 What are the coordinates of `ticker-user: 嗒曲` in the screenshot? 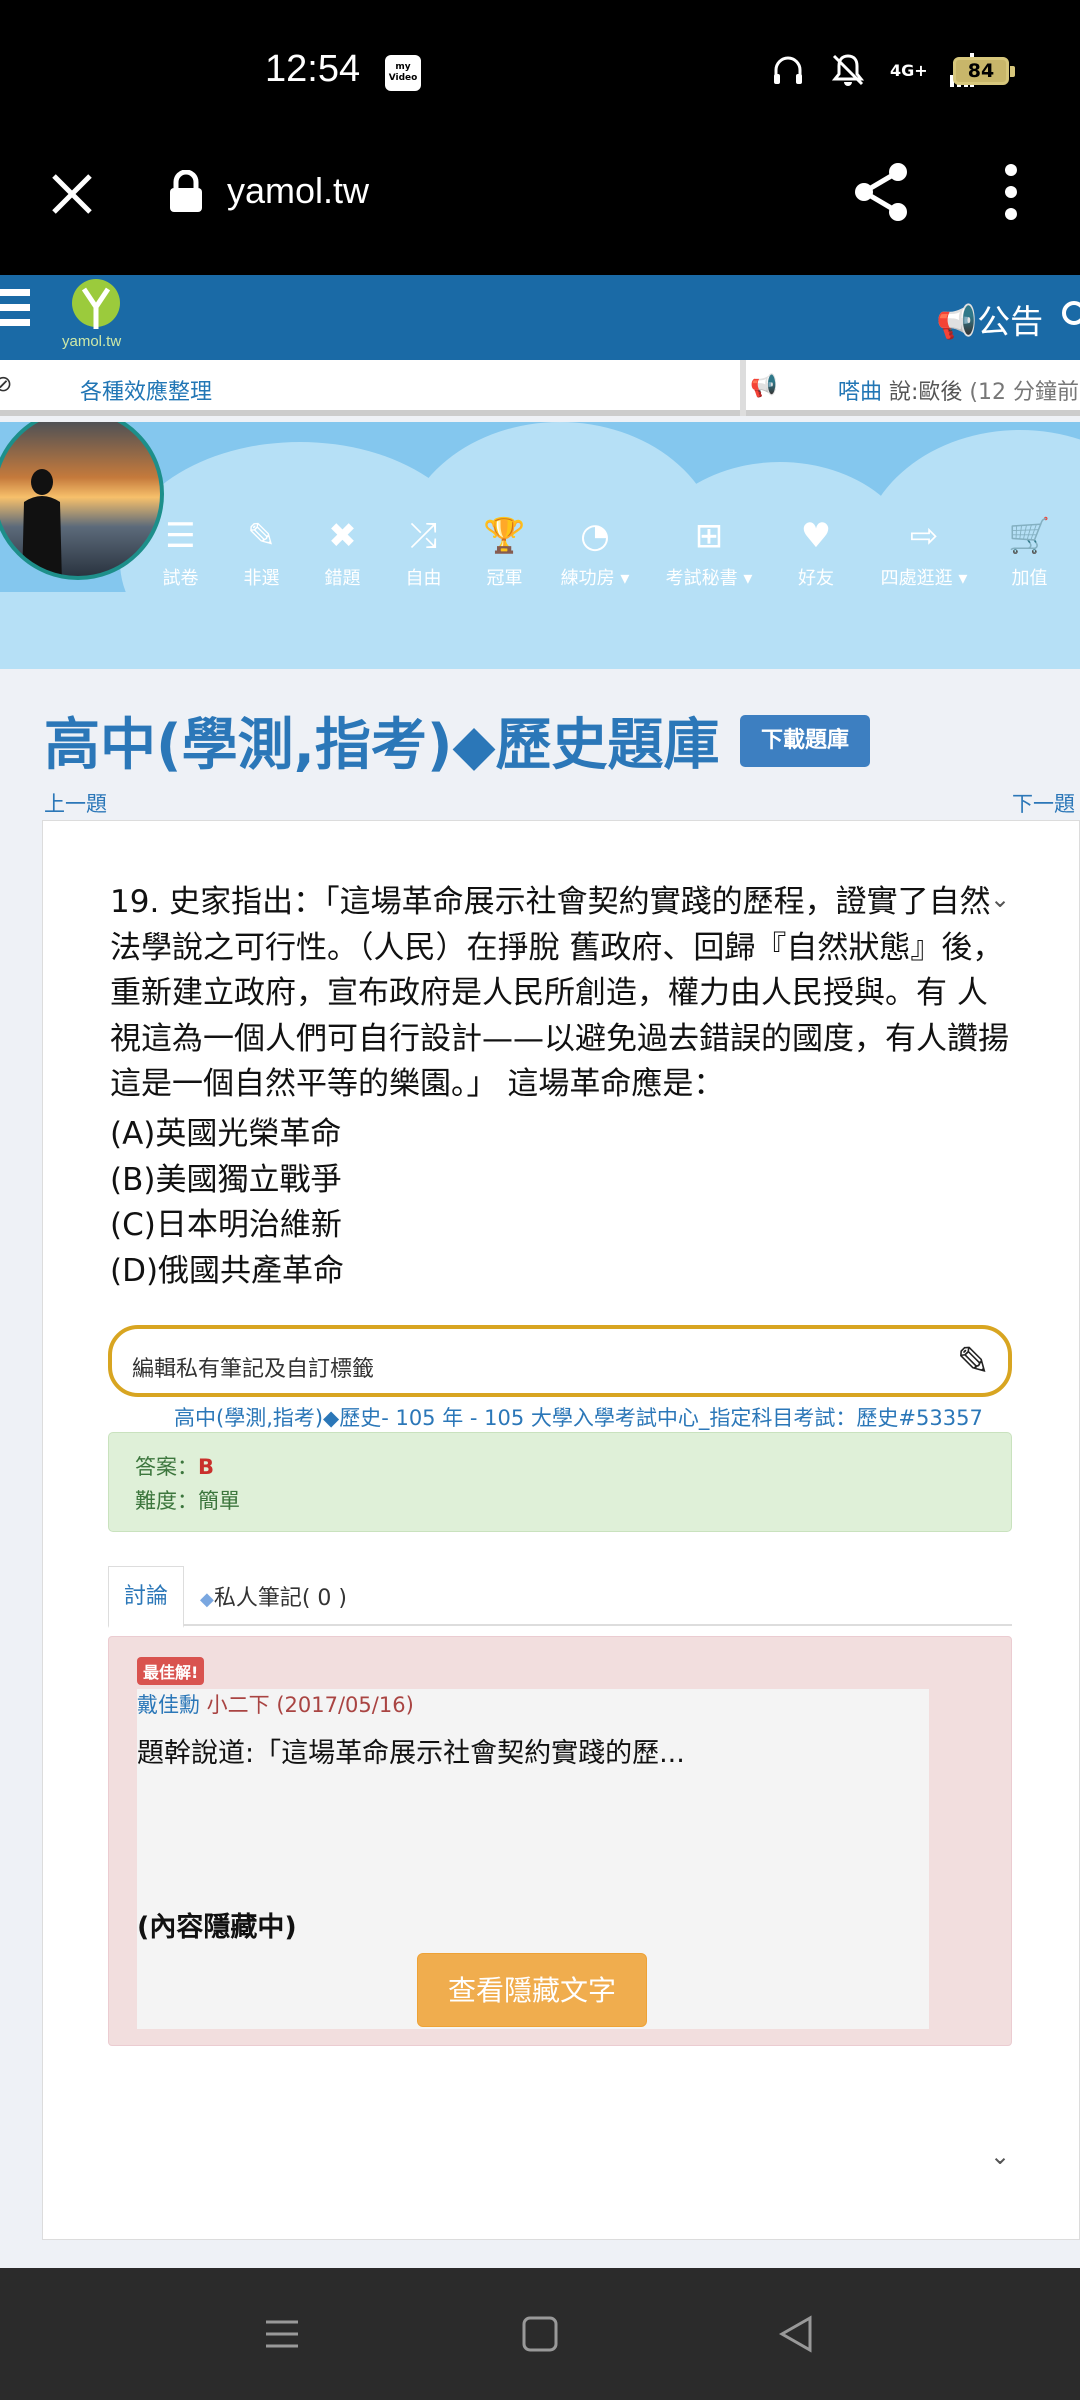 It's located at (860, 392).